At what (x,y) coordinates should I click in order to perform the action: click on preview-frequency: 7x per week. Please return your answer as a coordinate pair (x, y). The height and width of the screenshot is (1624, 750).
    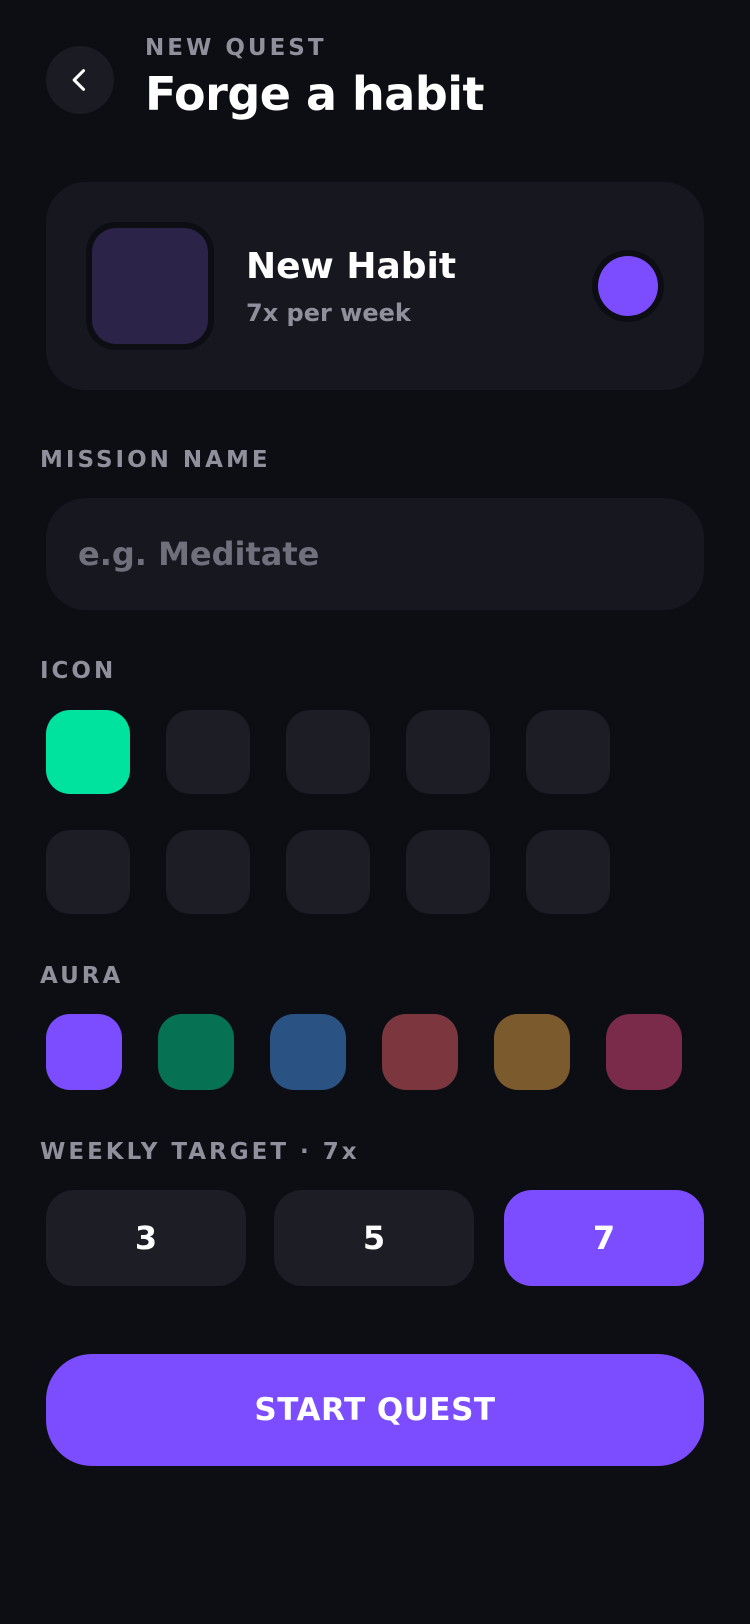
    Looking at the image, I should click on (328, 313).